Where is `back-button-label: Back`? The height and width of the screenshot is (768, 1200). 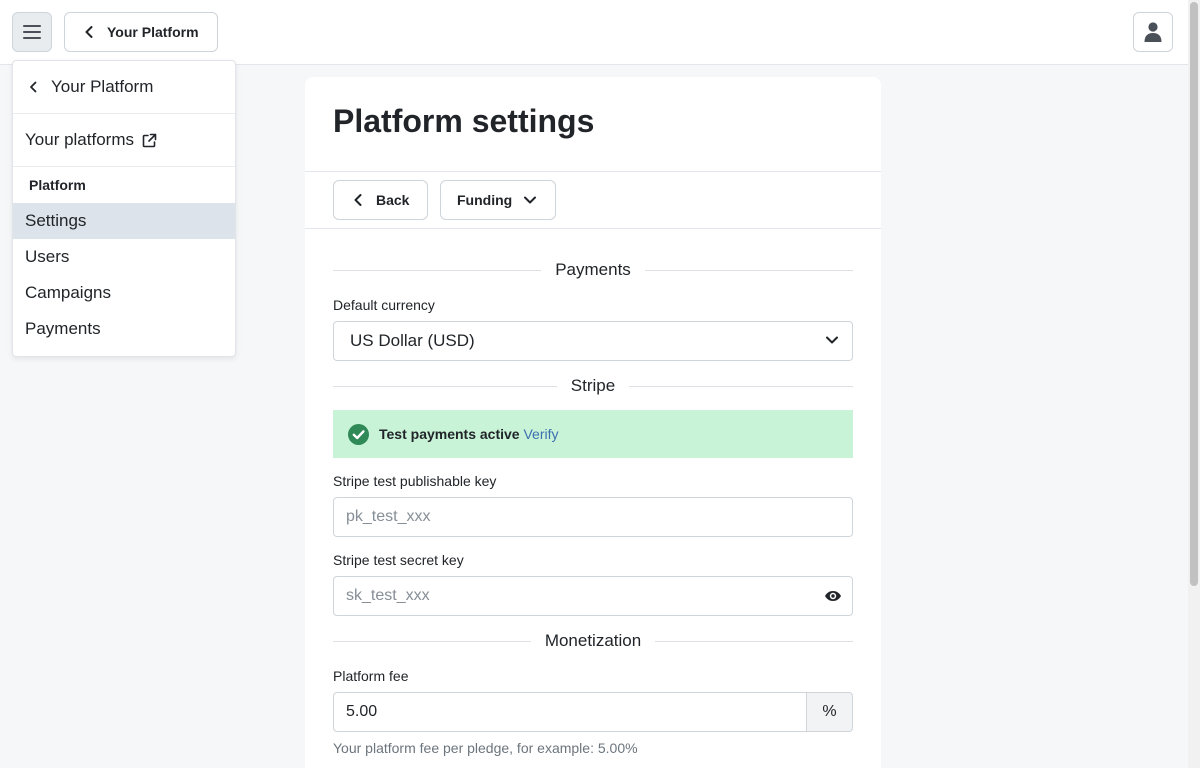 back-button-label: Back is located at coordinates (393, 200).